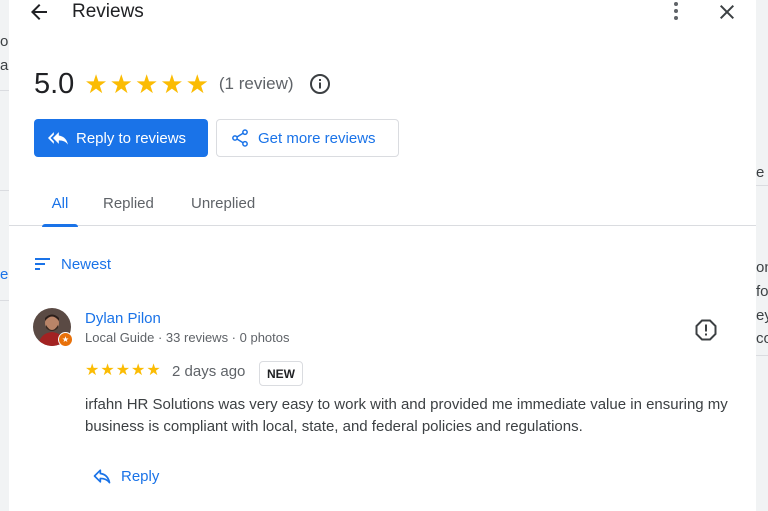 This screenshot has width=768, height=511. Describe the element at coordinates (4, 274) in the screenshot. I see `background-text: el` at that location.